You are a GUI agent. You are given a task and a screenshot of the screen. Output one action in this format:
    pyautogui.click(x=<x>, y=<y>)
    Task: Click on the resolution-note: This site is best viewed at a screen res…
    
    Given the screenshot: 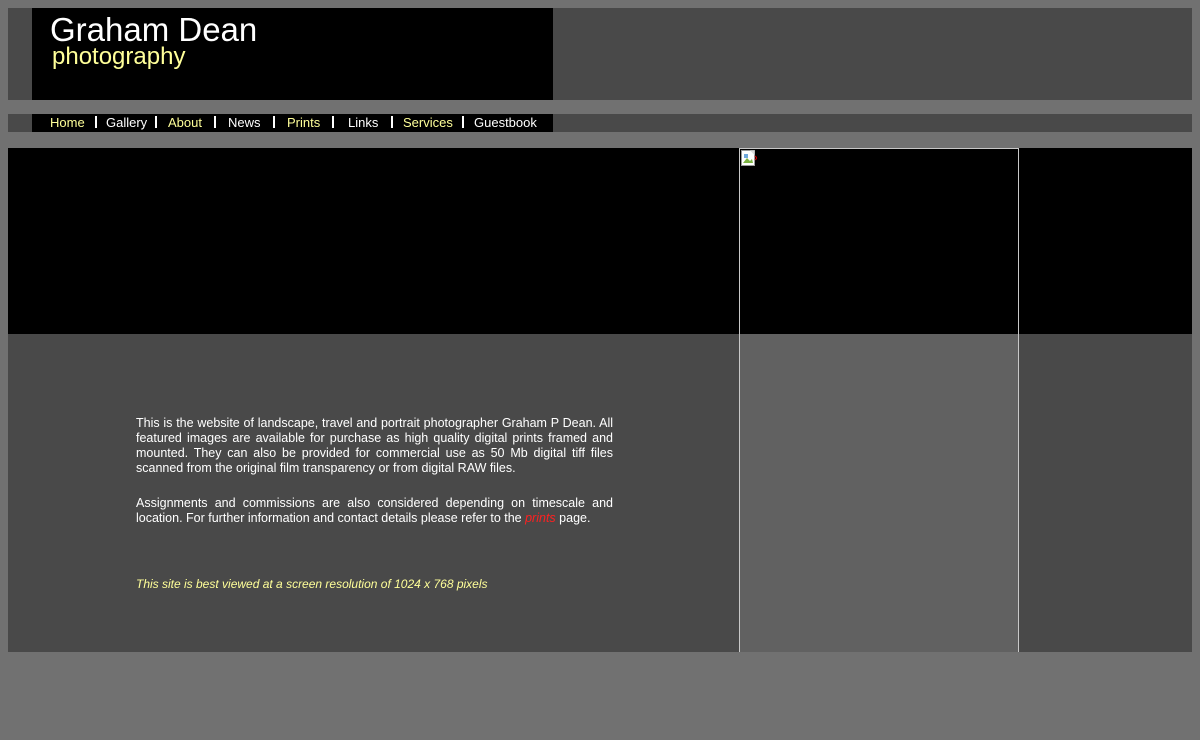 What is the action you would take?
    pyautogui.click(x=312, y=584)
    